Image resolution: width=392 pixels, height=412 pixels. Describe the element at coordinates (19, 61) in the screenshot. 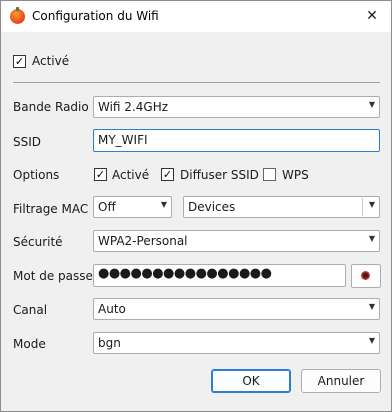

I see `enabled-checkbox: ✓` at that location.